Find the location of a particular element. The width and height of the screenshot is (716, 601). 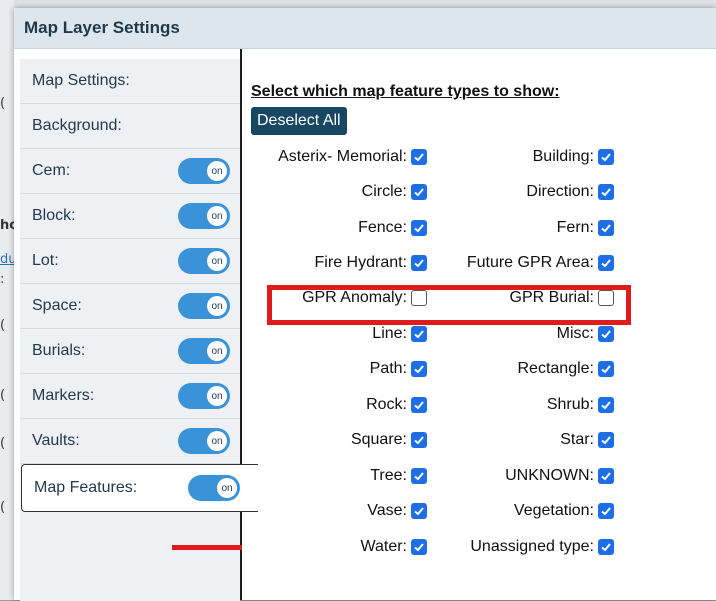

layer-label: Lot: is located at coordinates (45, 260).